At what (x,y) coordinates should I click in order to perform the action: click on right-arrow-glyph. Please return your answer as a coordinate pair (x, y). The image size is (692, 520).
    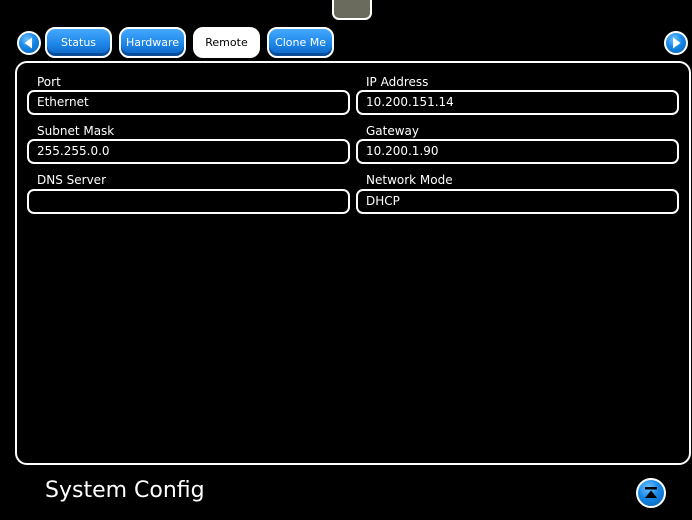
    Looking at the image, I should click on (677, 43).